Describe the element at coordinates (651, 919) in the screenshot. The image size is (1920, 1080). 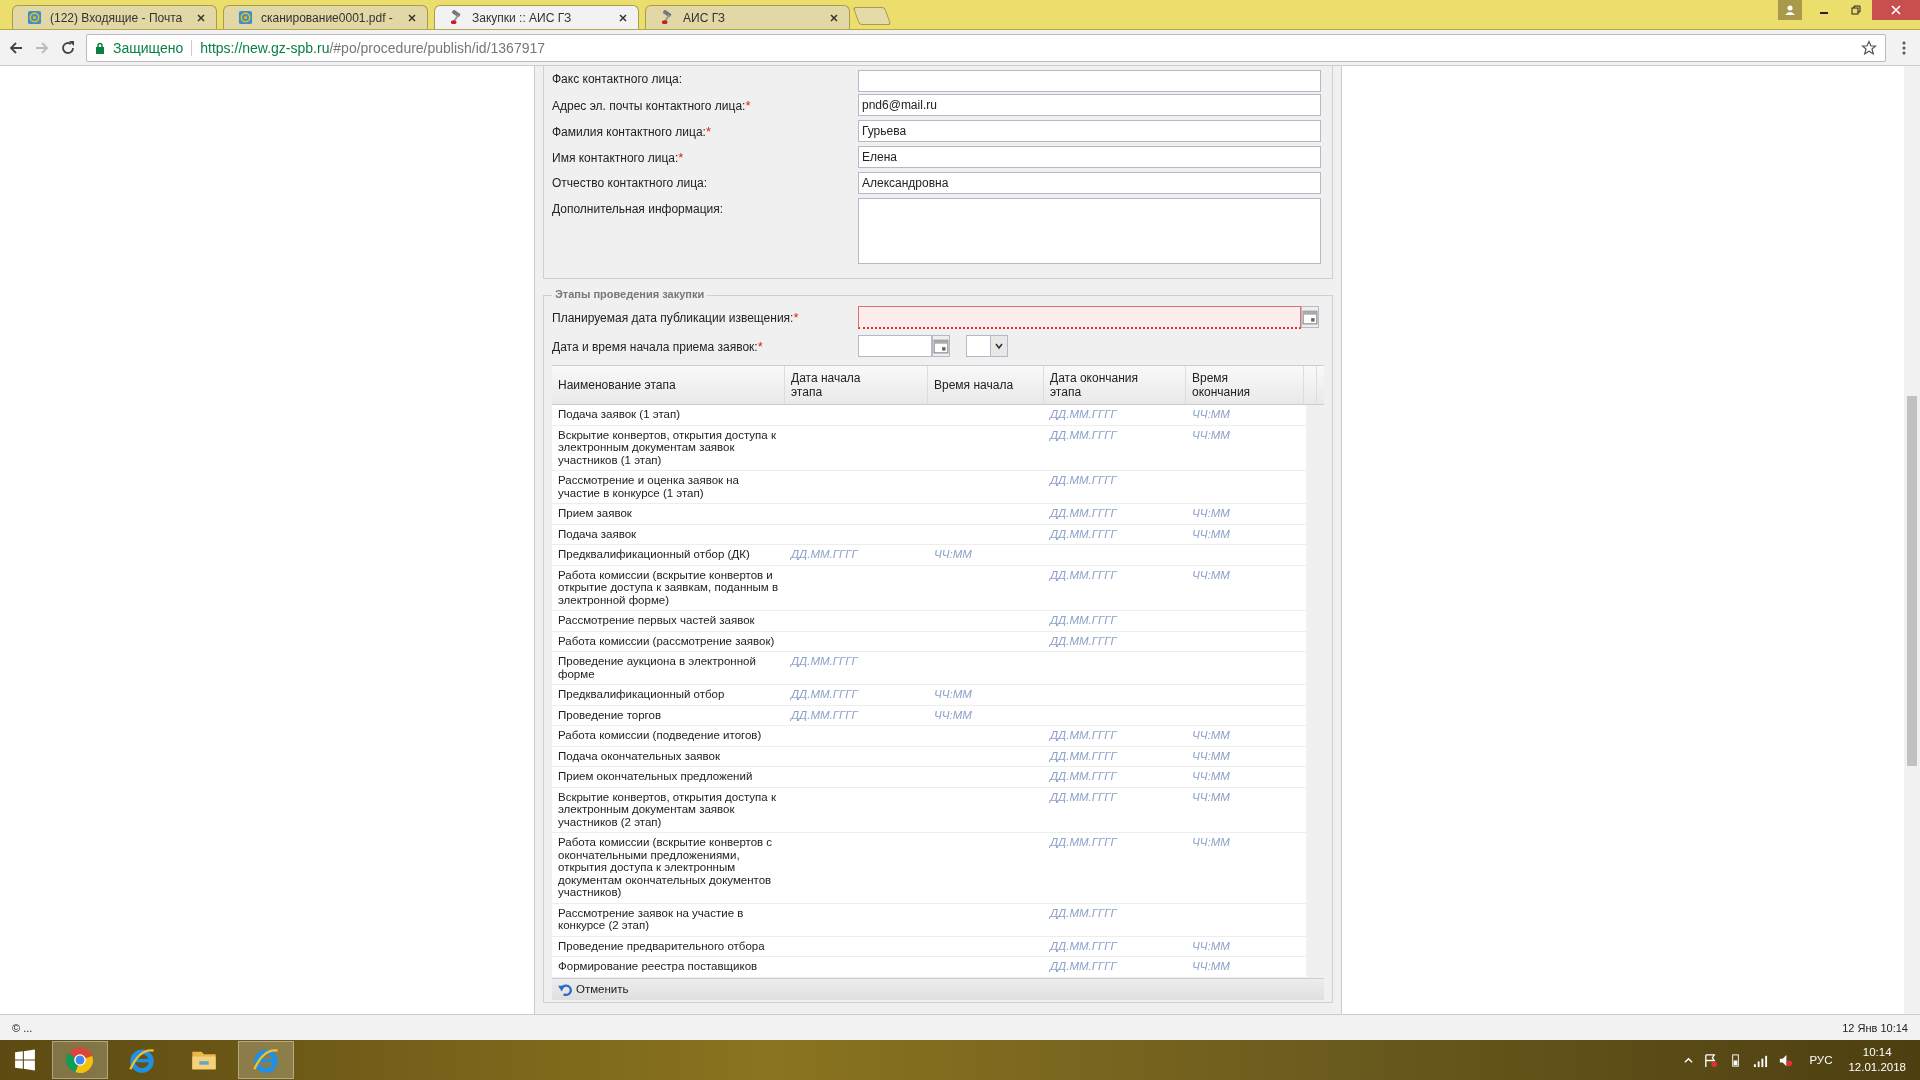
I see `table-cell-text: Рассмотрение заявок на участие в конкурсе (2 этап)` at that location.